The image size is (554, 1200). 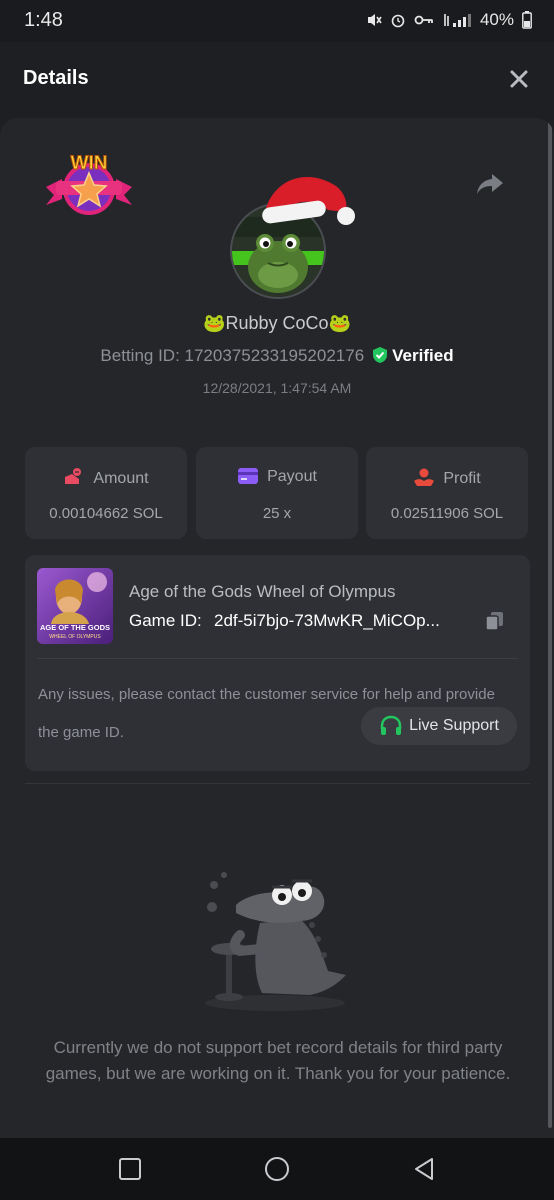 I want to click on verified-shield-icon, so click(x=380, y=355).